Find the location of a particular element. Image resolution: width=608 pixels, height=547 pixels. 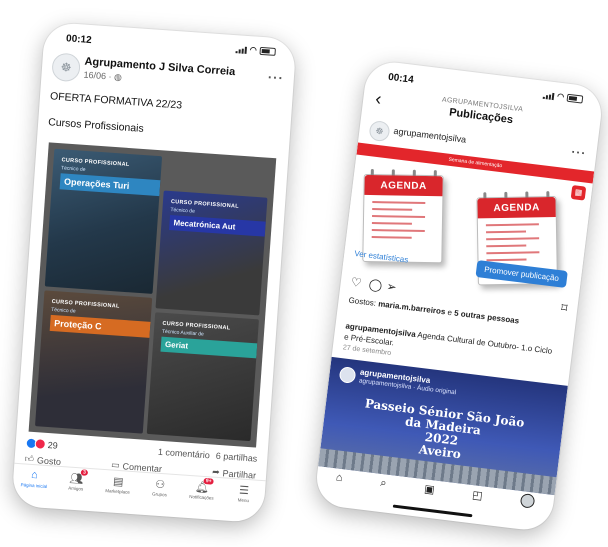

status-time: 00:12 is located at coordinates (78, 40).